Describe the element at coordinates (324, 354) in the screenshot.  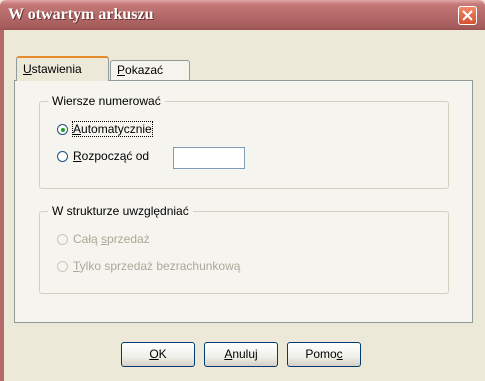
I see `help-button: Pomoc` at that location.